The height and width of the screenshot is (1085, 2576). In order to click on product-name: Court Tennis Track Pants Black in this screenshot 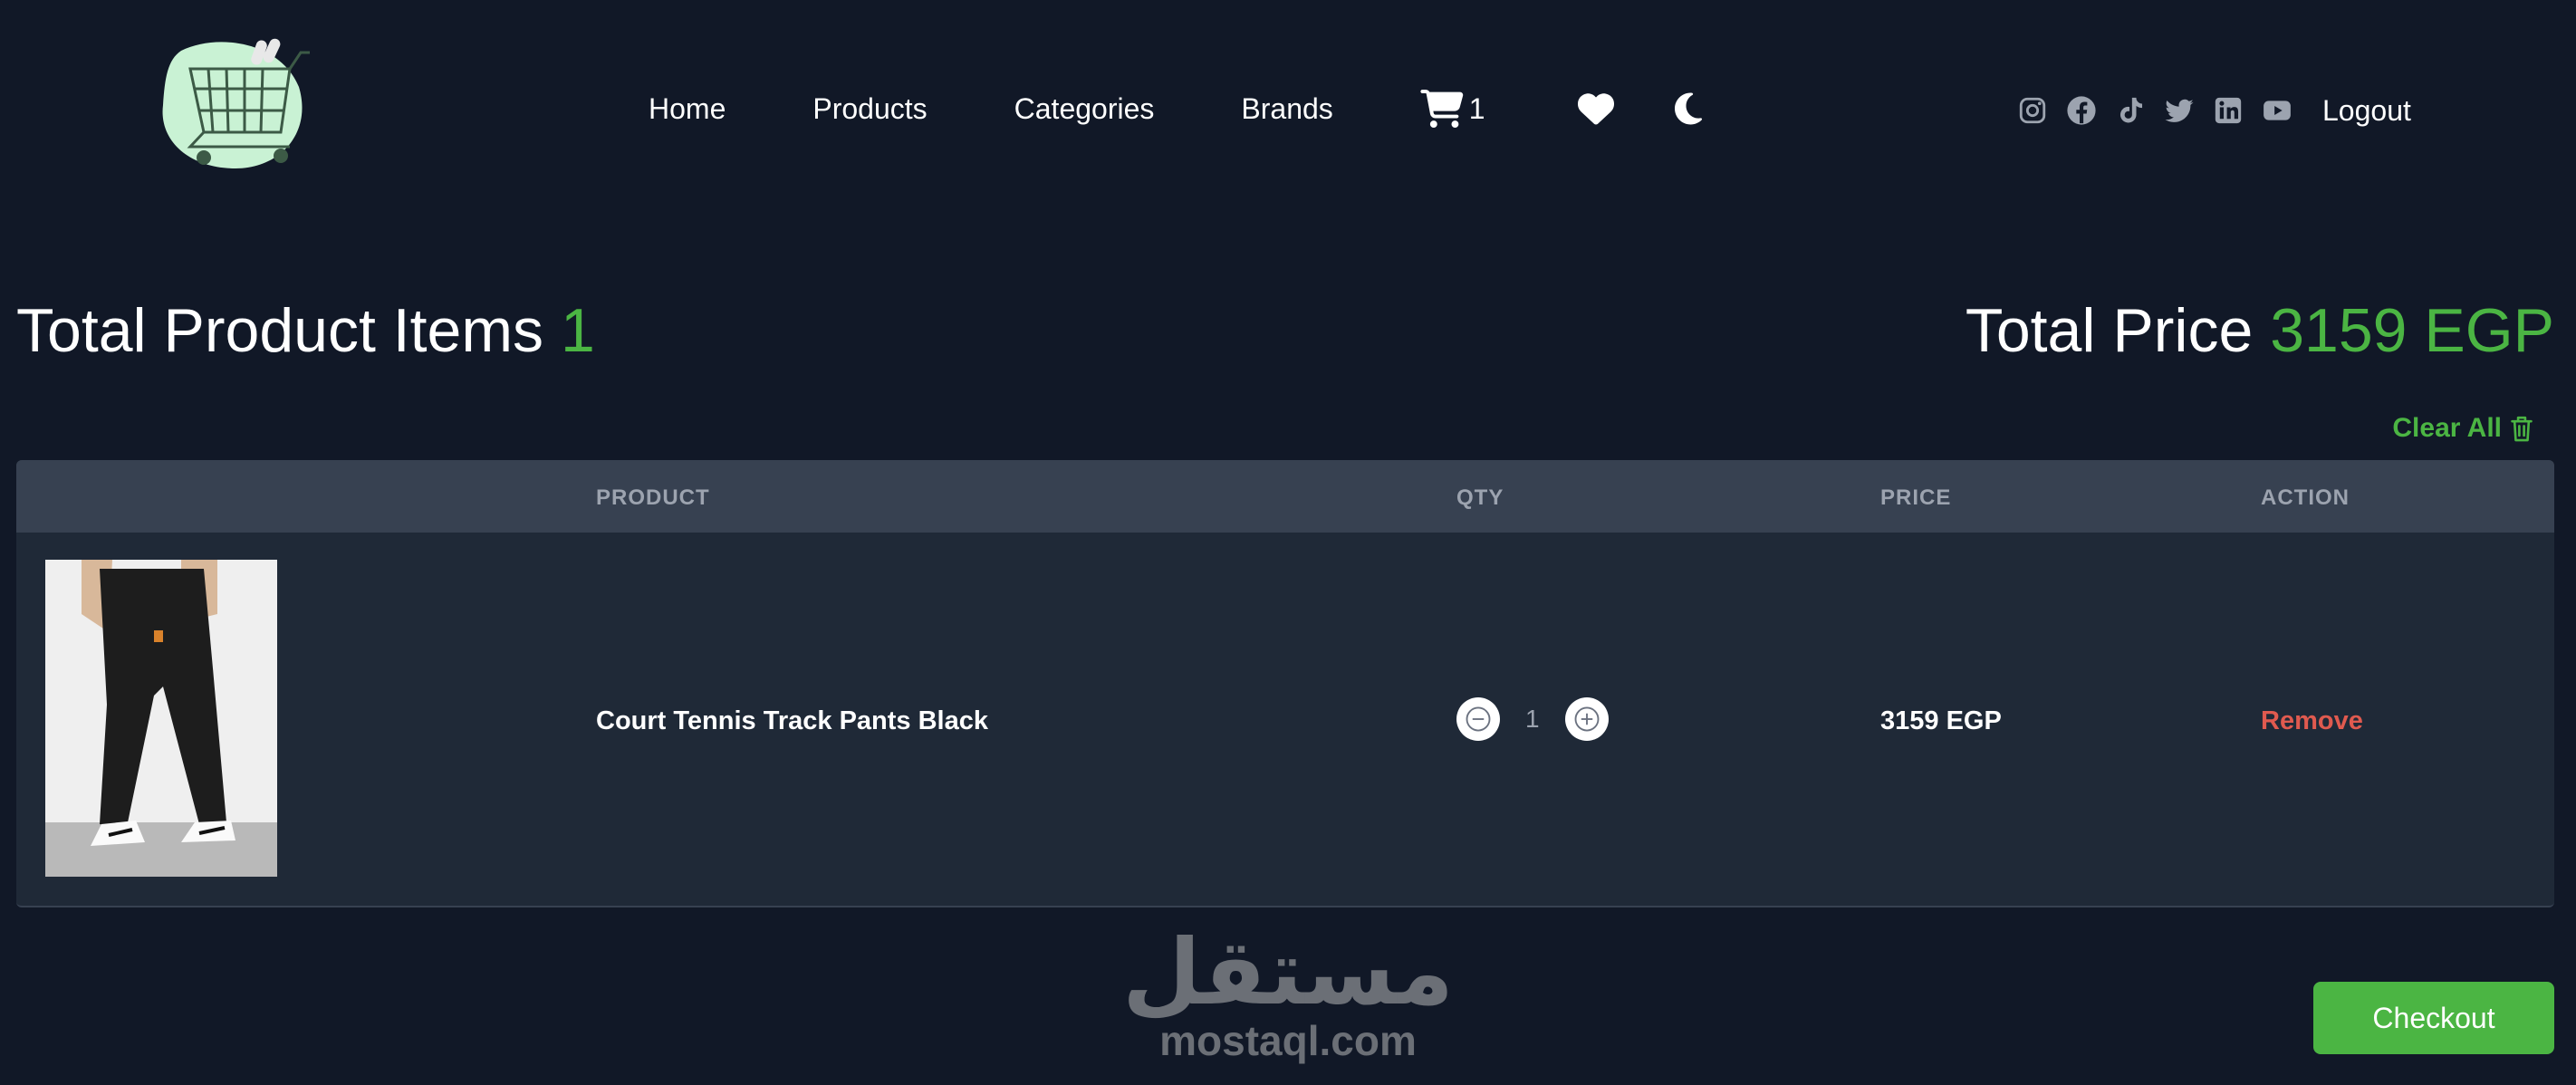, I will do `click(792, 721)`.